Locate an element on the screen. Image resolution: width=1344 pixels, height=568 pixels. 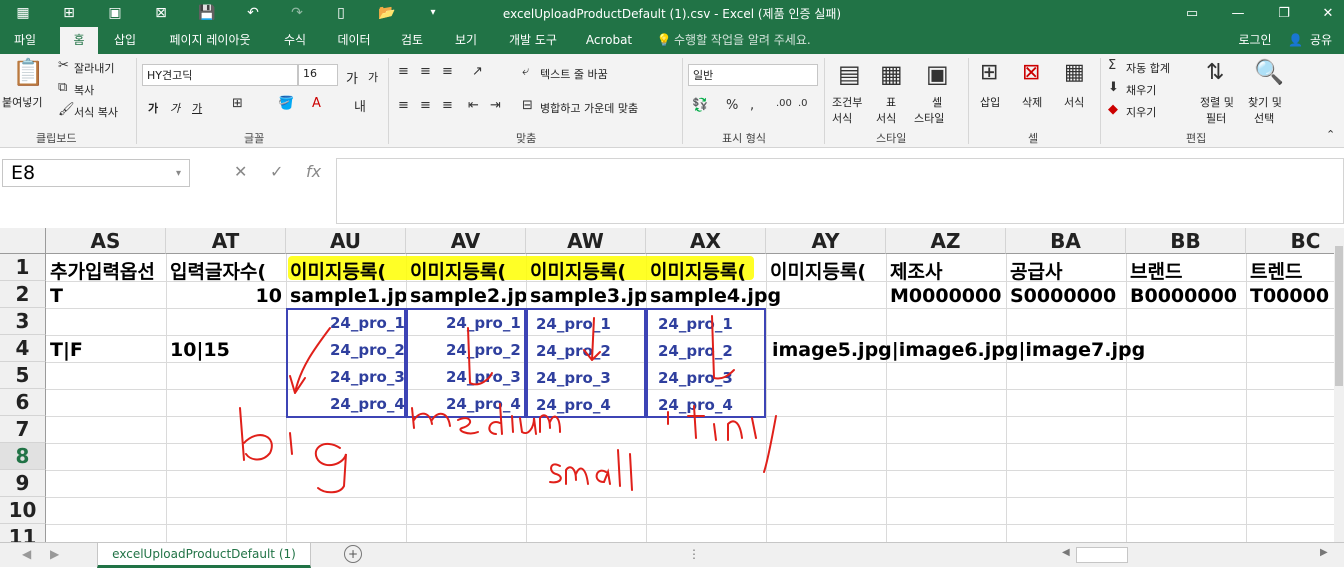
tab-review: 검토 is located at coordinates (412, 40).